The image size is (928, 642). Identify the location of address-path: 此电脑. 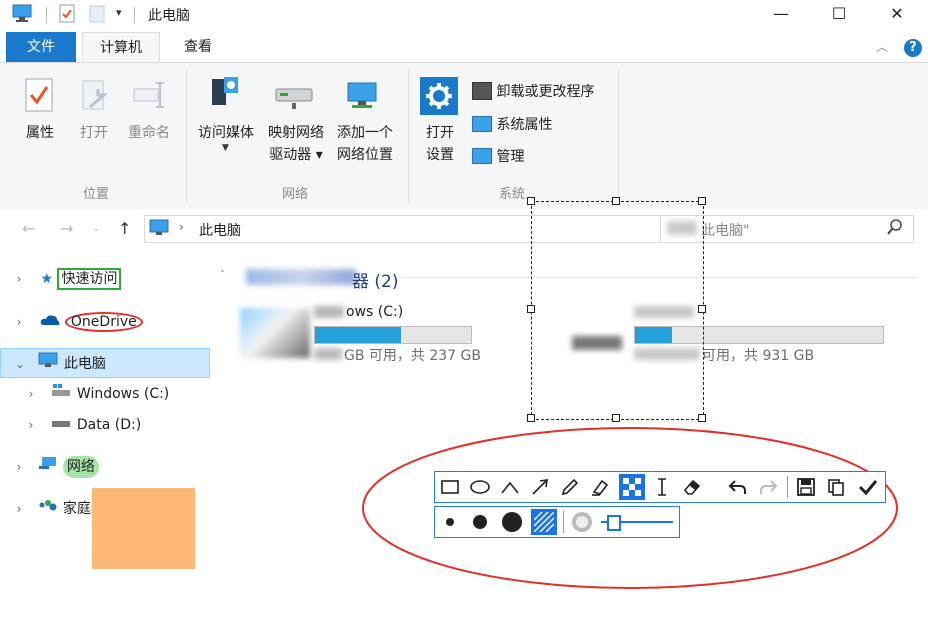
(220, 230).